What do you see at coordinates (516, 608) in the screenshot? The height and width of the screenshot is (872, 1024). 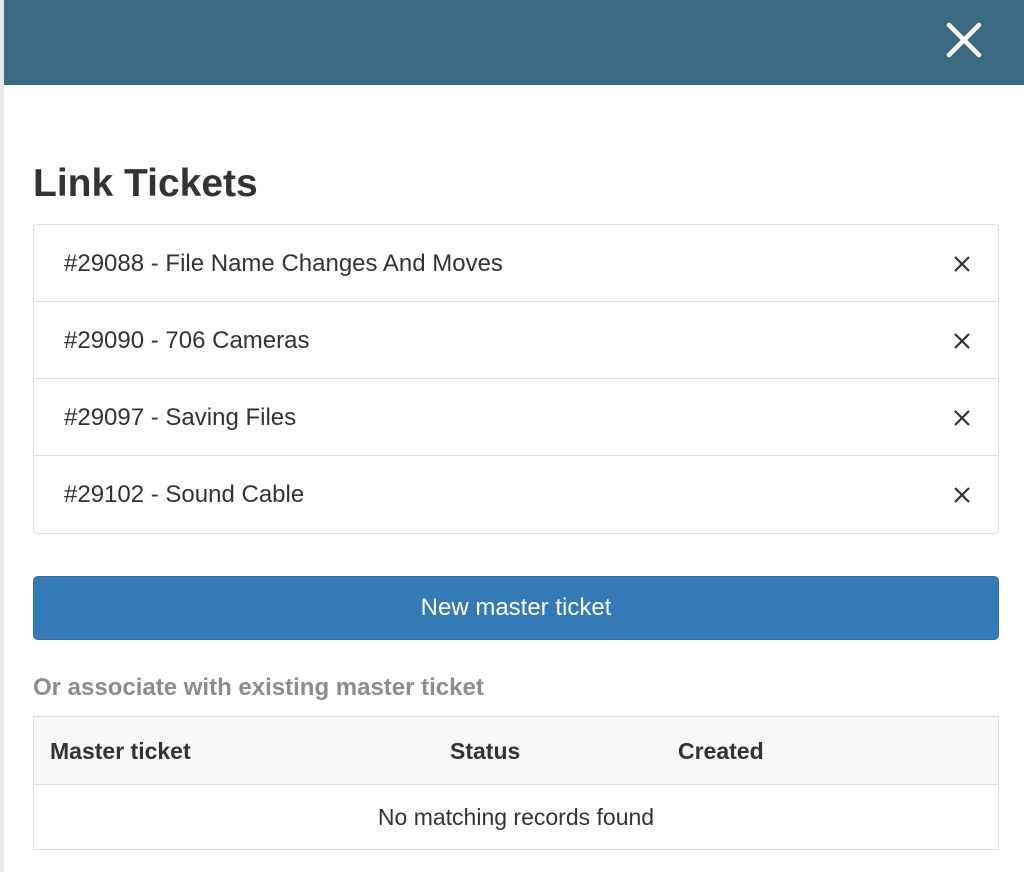 I see `new-master-ticket-button: New master ticket` at bounding box center [516, 608].